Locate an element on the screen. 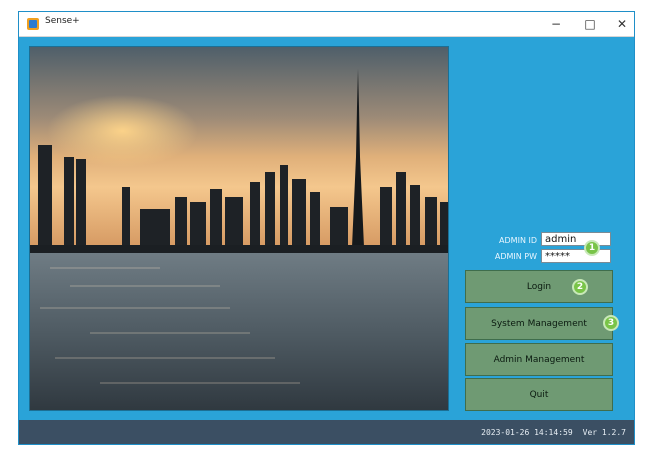  admin-pw-label: ADMIN PW is located at coordinates (515, 256).